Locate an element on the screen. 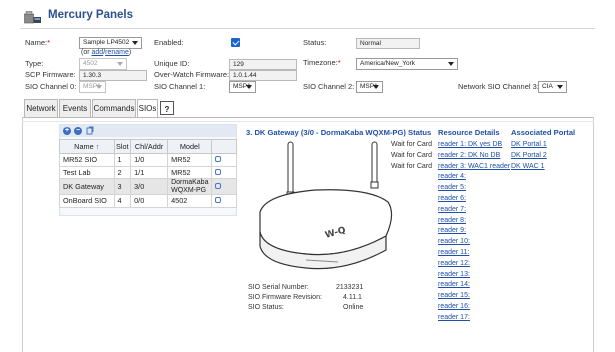 The image size is (615, 352). title-divider is located at coordinates (307, 28).